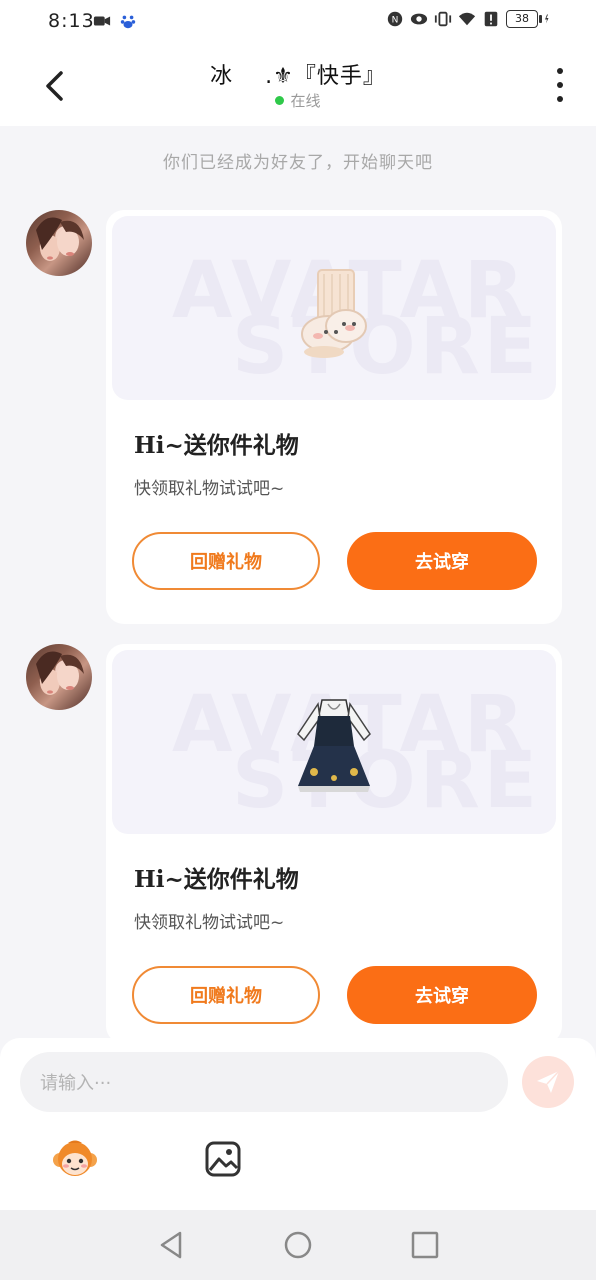 Image resolution: width=596 pixels, height=1280 pixels. I want to click on baidu-icon, so click(128, 22).